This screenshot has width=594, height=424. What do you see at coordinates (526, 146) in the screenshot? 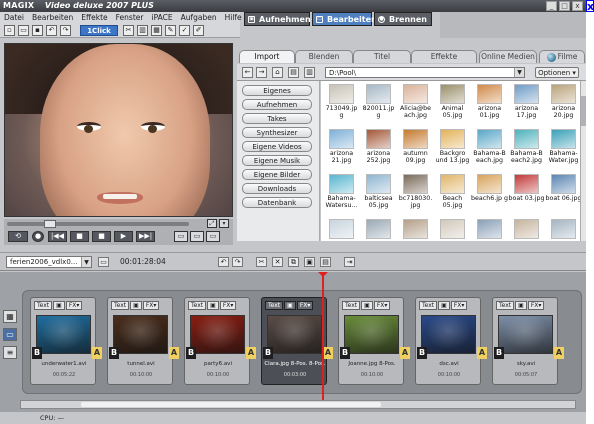
I see `file-item: Bahama-B each2.jpg` at bounding box center [526, 146].